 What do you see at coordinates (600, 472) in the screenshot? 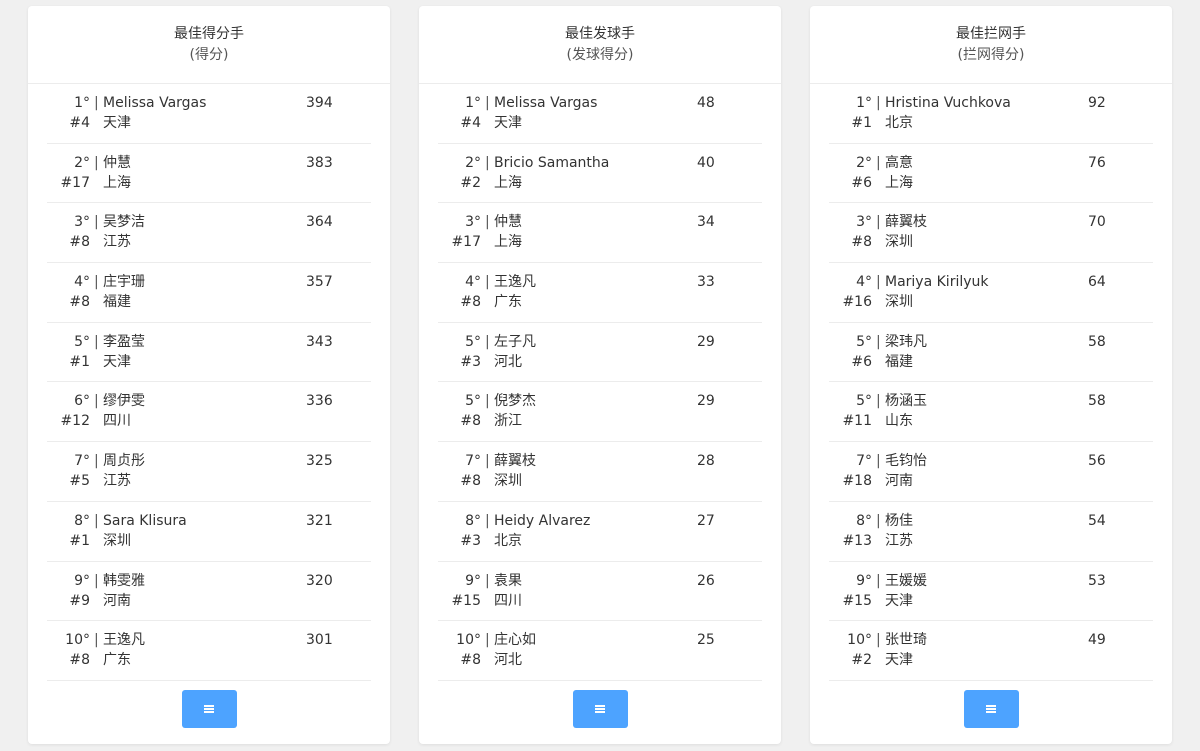
I see `ranking-row: 7° #8 | 薛翼枝 深圳 28` at bounding box center [600, 472].